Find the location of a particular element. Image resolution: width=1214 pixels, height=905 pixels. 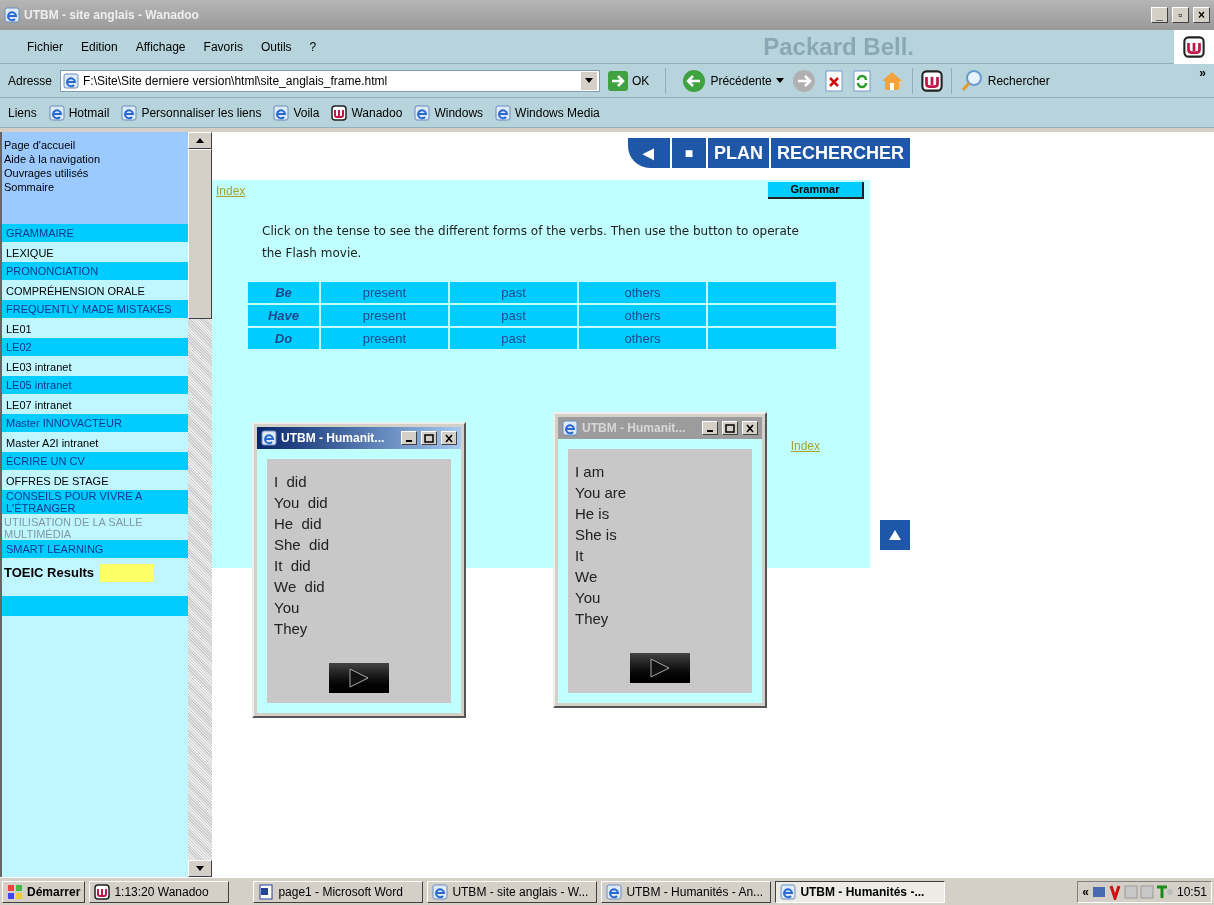

verb-form: She did is located at coordinates (302, 545).